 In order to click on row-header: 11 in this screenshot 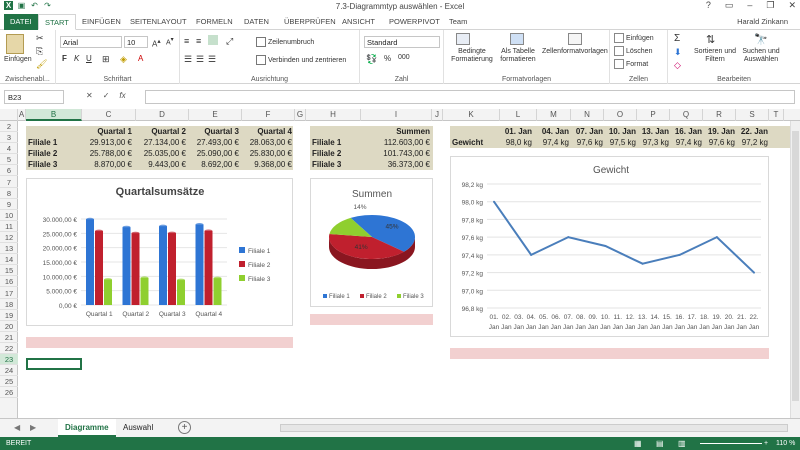, I will do `click(9, 226)`.